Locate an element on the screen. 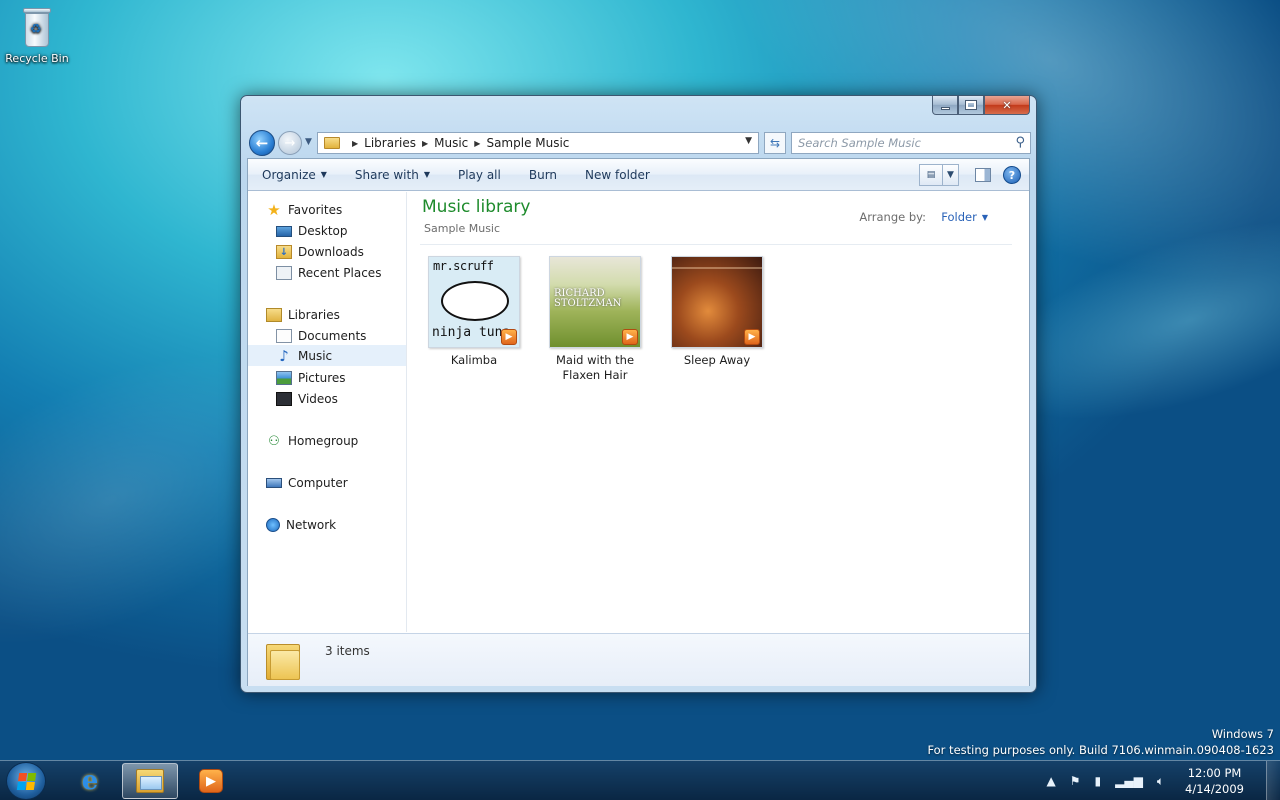 This screenshot has height=800, width=1280. share-with-button: Share with ▼ is located at coordinates (392, 175).